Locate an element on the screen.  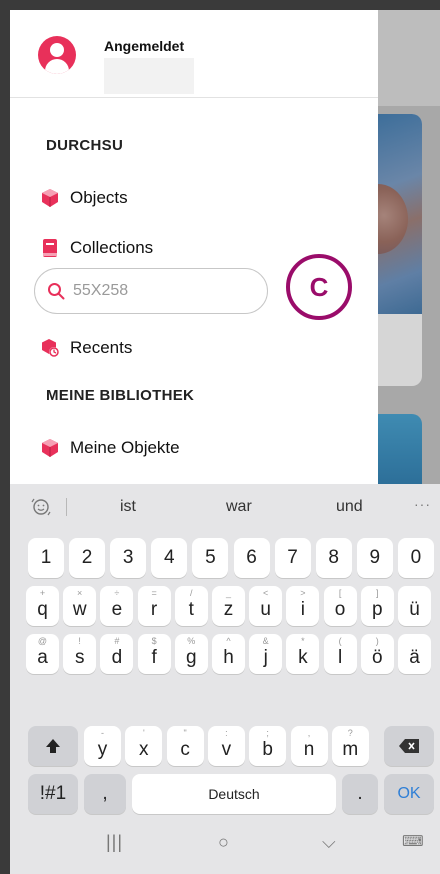
key-label: s is located at coordinates (79, 657).